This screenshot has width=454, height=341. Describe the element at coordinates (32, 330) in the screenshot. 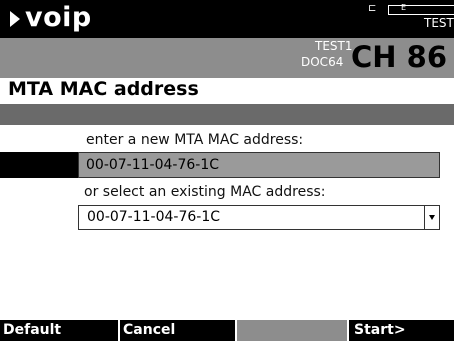

I see `default-button-label: Default` at that location.